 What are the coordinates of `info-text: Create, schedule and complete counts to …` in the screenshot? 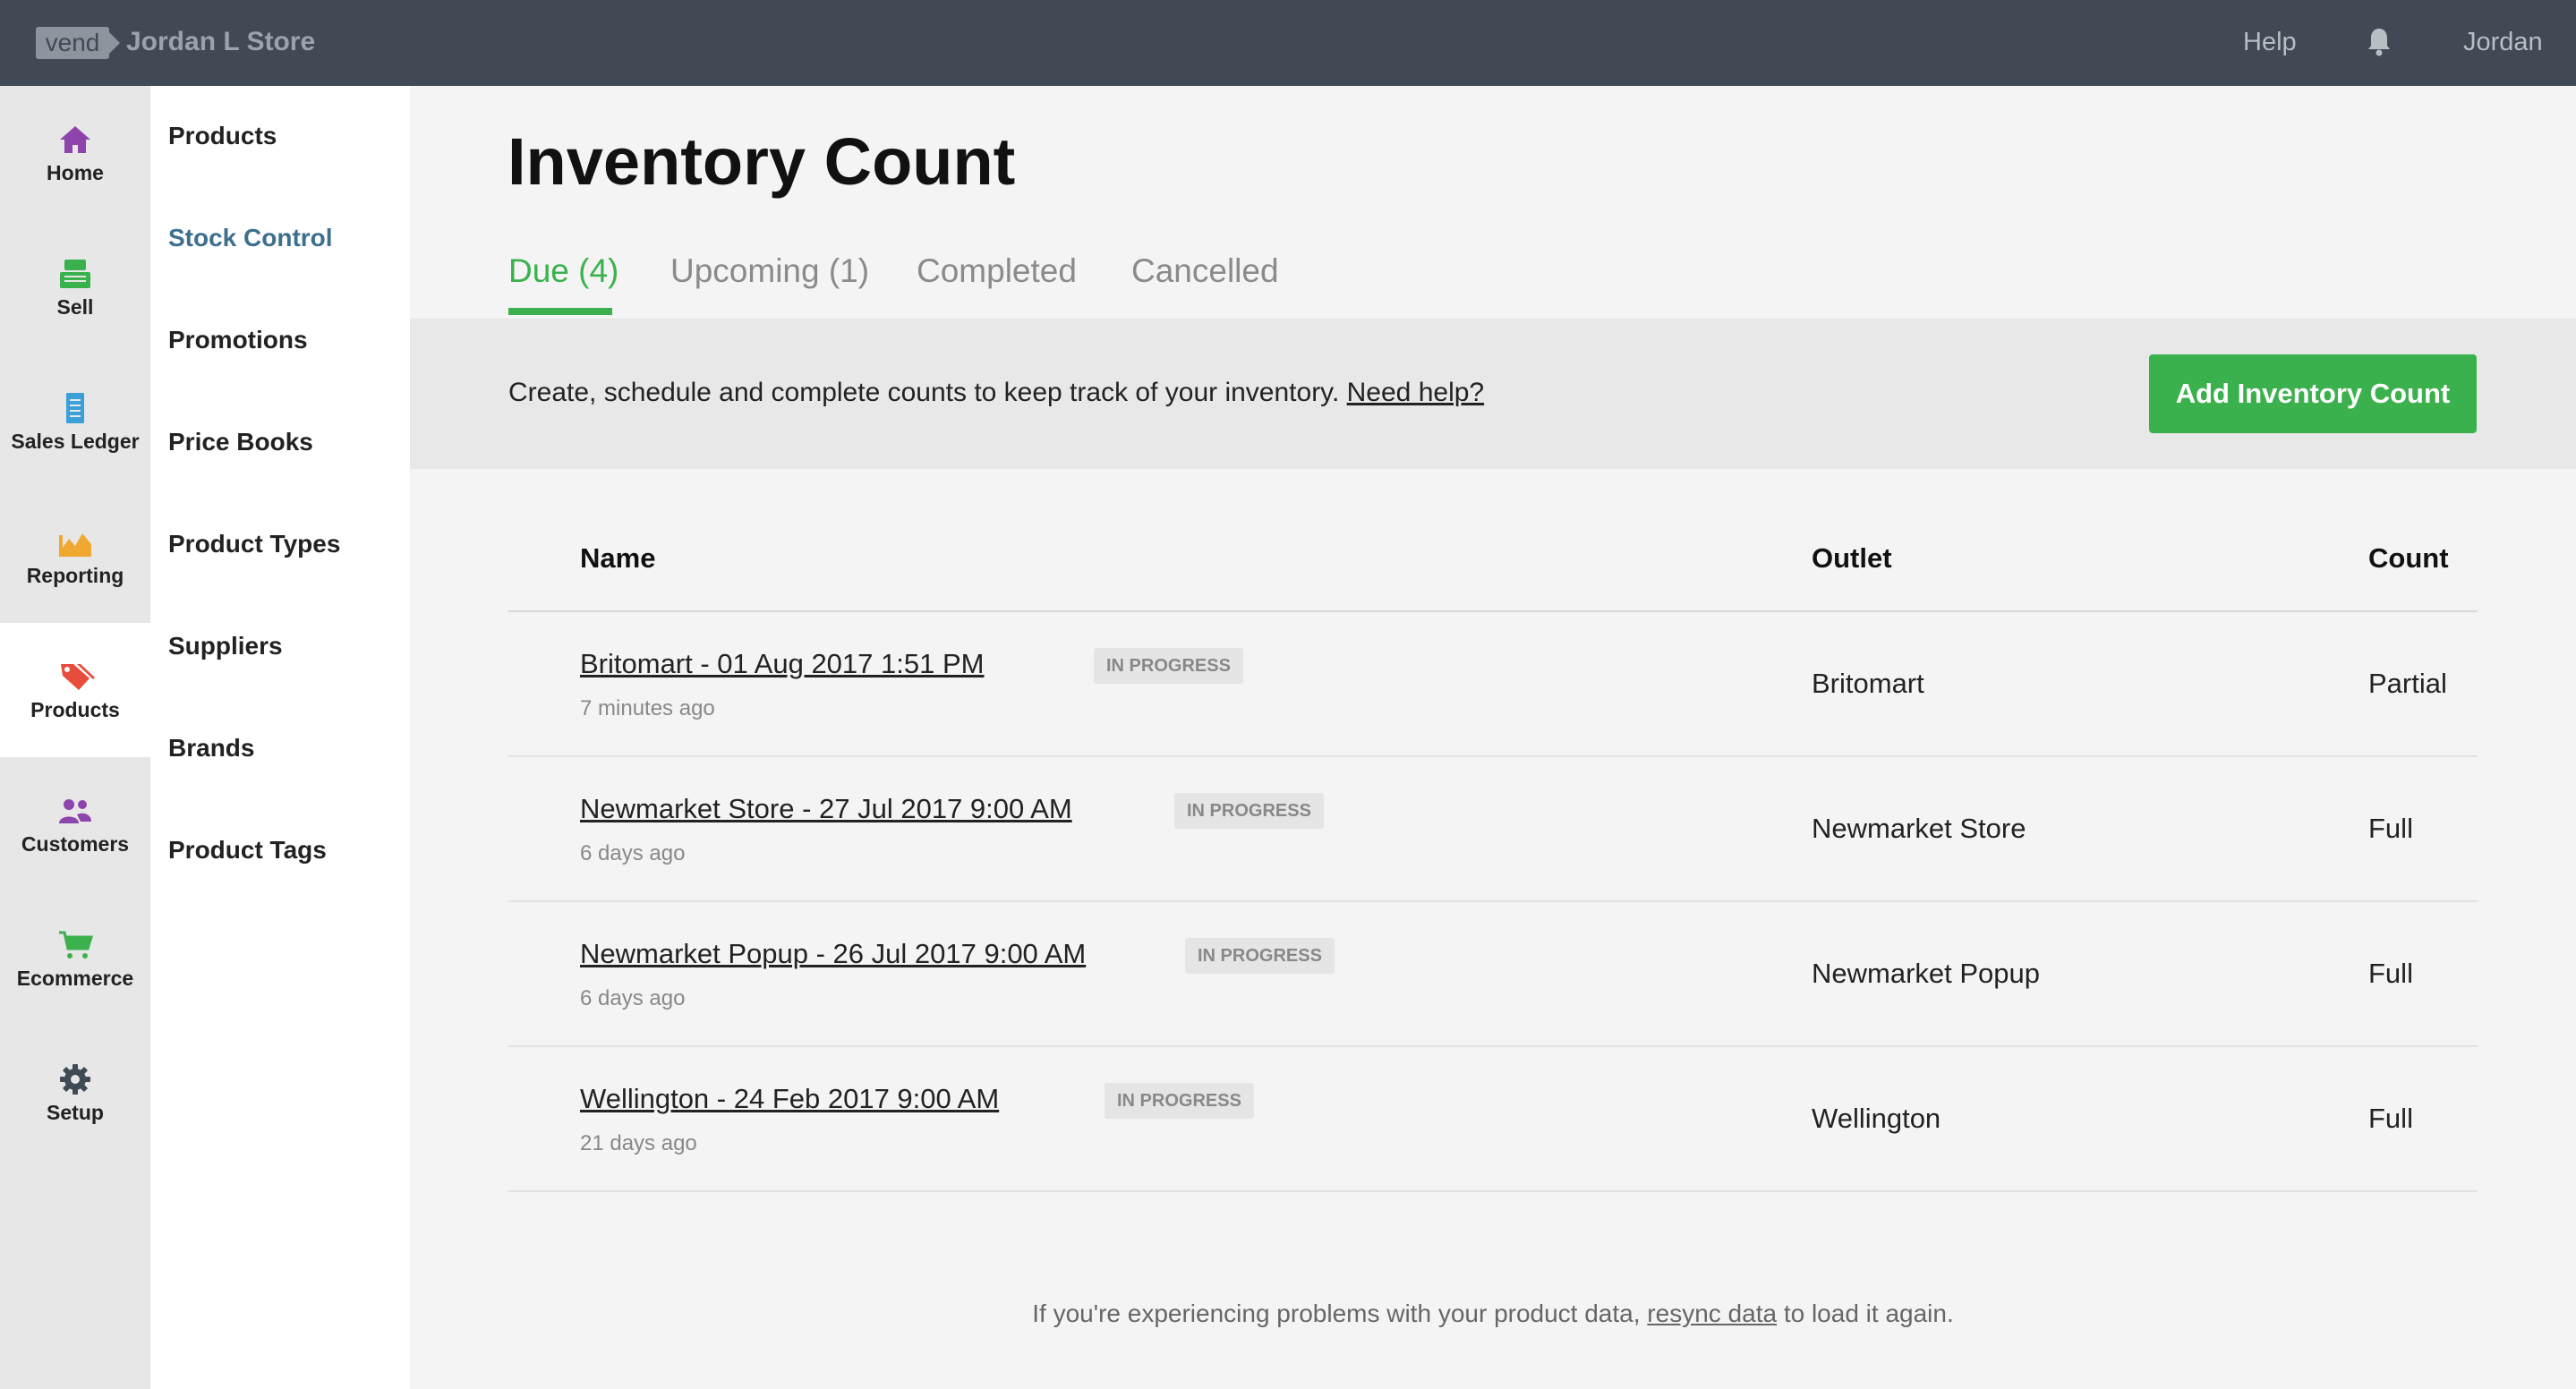 It's located at (996, 393).